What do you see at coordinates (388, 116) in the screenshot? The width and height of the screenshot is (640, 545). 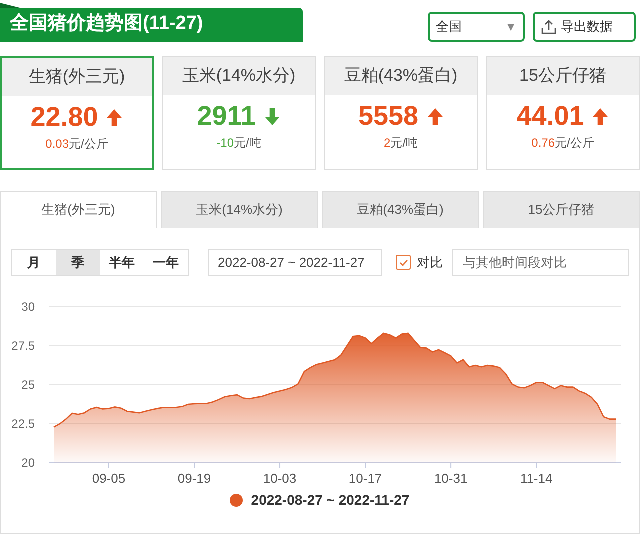 I see `price-value: 5558` at bounding box center [388, 116].